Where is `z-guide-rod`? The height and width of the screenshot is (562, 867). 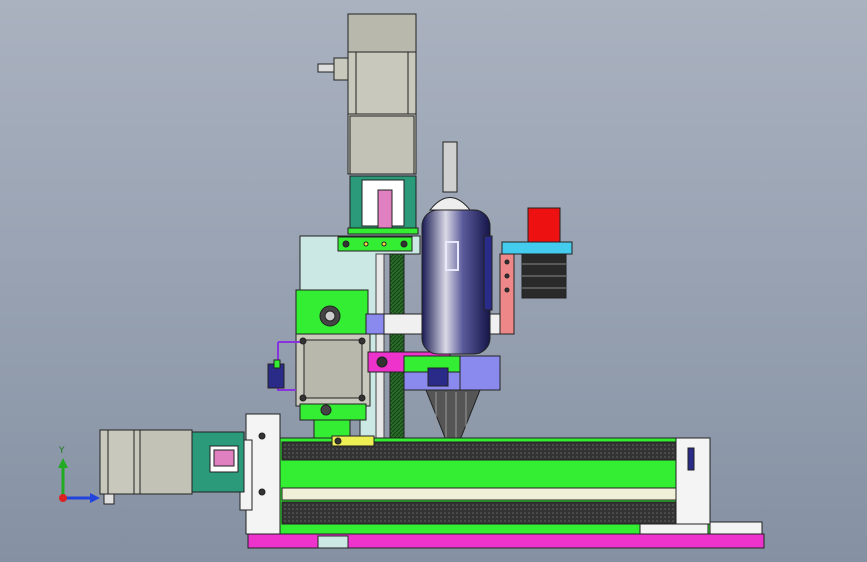
z-guide-rod is located at coordinates (380, 347).